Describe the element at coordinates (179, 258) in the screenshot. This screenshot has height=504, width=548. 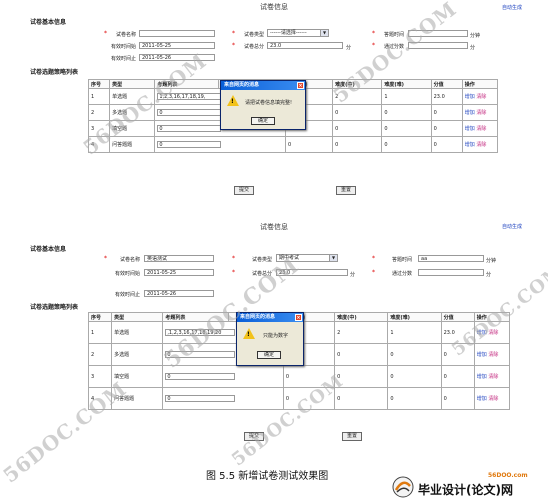
I see `paper-name-input: 英语测试` at that location.